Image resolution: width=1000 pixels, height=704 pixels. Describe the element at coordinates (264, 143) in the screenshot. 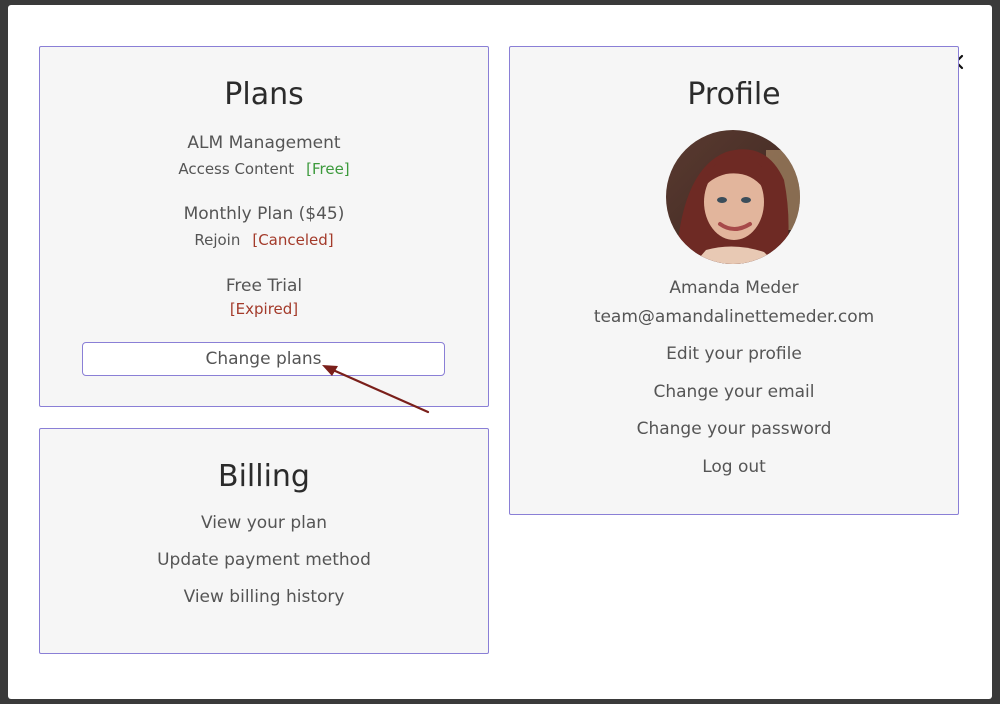

I see `plan-name: ALM Management` at that location.